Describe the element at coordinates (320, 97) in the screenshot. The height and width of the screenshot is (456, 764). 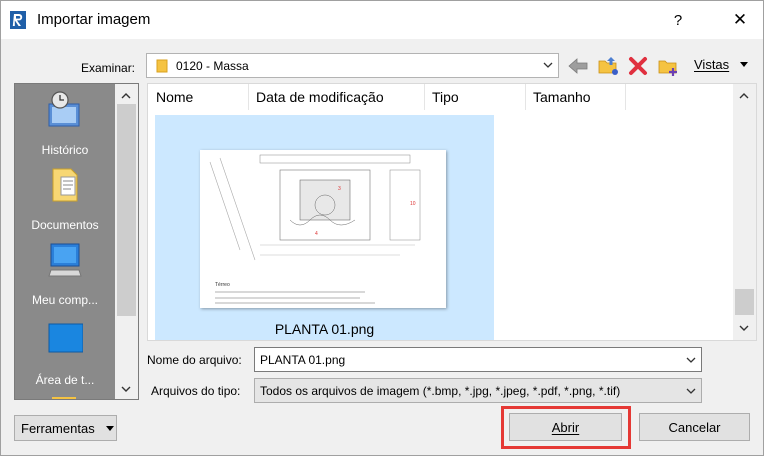
I see `column-header-modified: Data de modificação` at that location.